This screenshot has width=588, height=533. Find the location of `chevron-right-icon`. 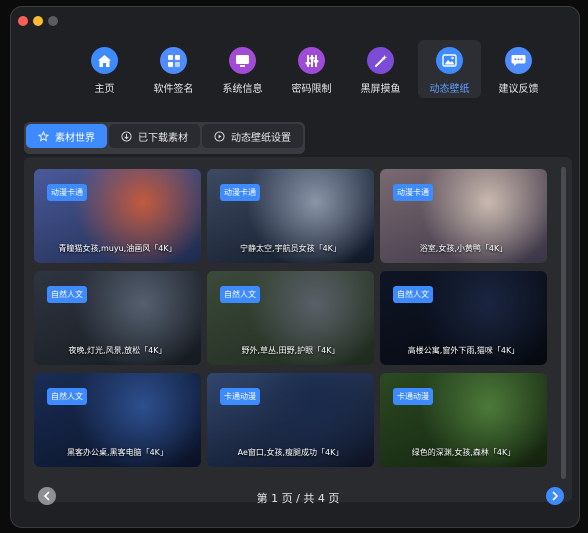

chevron-right-icon is located at coordinates (555, 496).